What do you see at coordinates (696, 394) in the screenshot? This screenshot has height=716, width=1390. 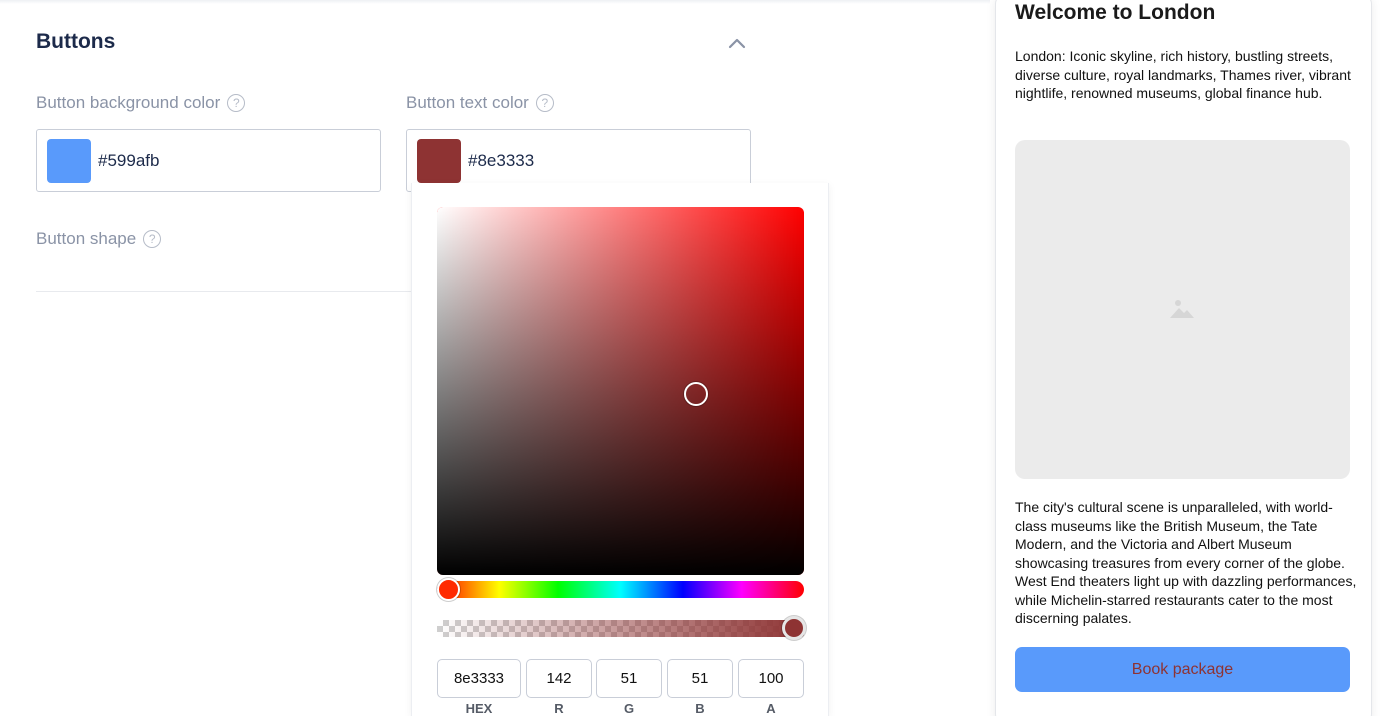 I see `sv-cursor-handle` at bounding box center [696, 394].